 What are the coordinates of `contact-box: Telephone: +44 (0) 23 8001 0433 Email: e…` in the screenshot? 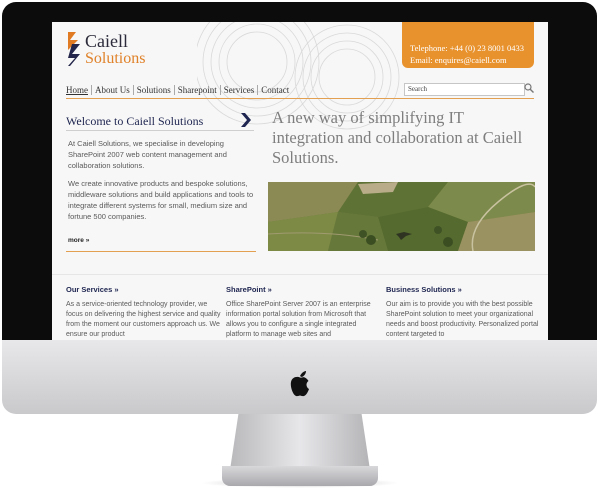 It's located at (468, 45).